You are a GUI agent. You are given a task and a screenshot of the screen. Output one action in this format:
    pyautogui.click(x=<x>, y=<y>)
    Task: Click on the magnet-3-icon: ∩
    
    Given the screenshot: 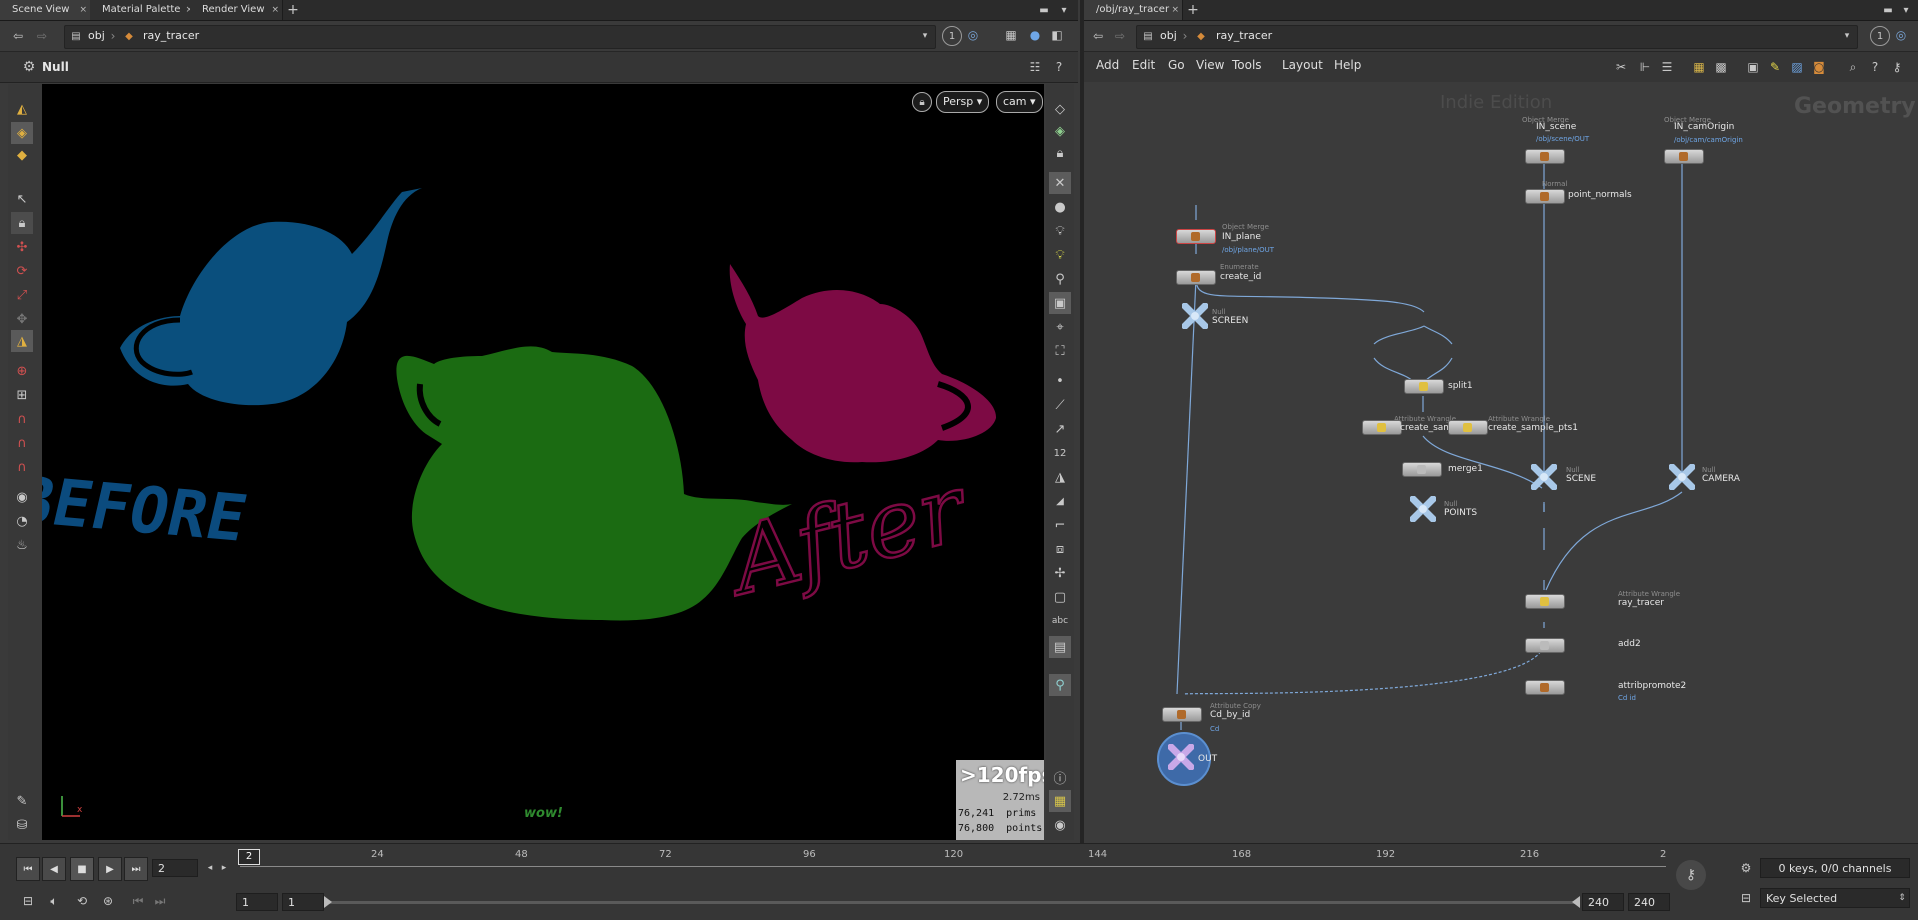 What is the action you would take?
    pyautogui.click(x=22, y=467)
    